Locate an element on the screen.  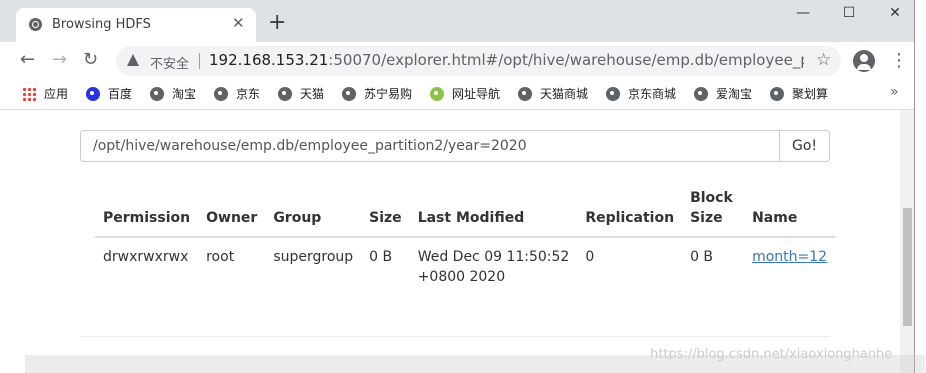
chevron-right-icon: » is located at coordinates (894, 92).